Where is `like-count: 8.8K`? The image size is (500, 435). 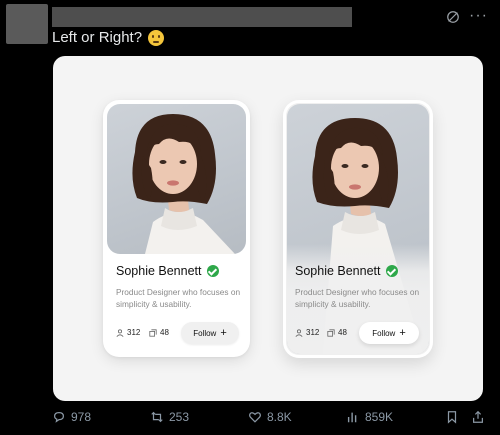 like-count: 8.8K is located at coordinates (279, 417).